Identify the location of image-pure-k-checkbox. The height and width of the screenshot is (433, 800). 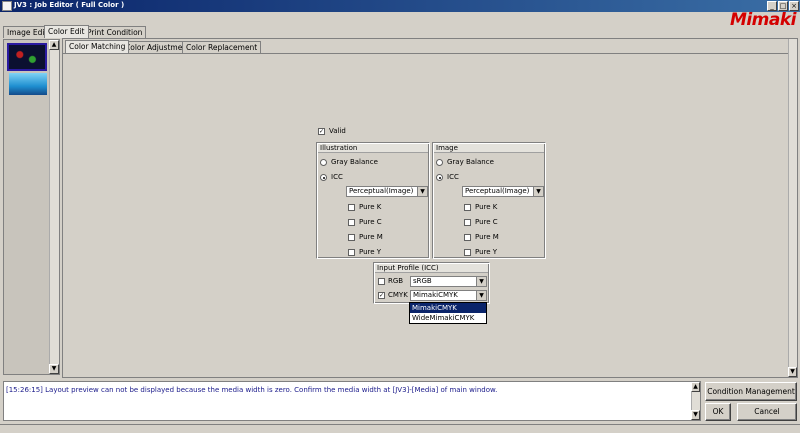
(467, 207).